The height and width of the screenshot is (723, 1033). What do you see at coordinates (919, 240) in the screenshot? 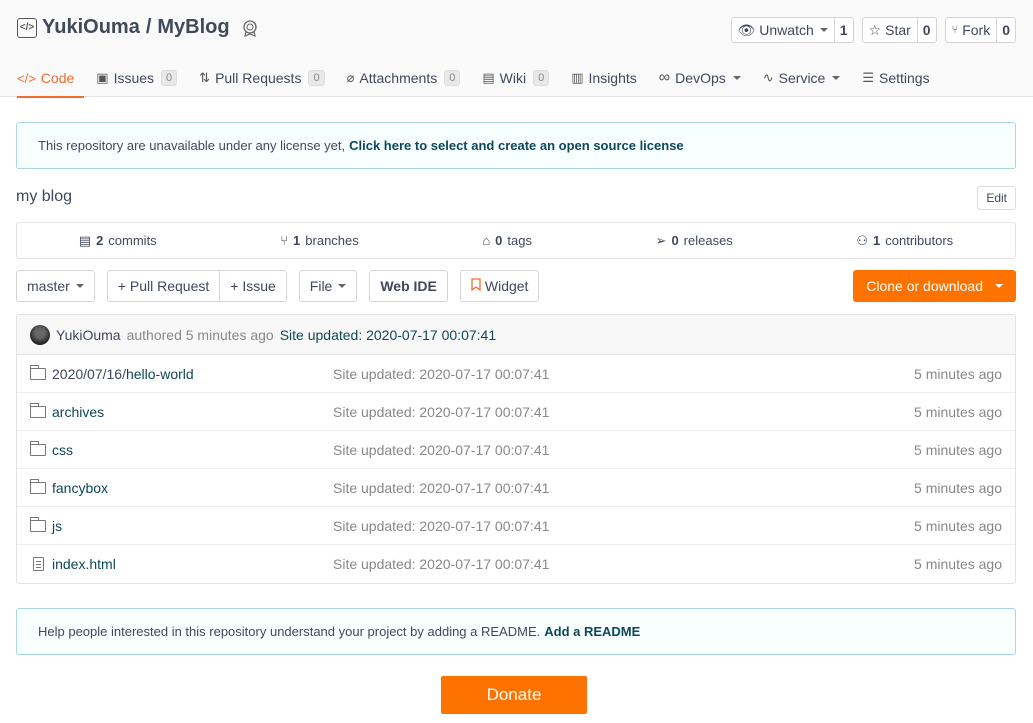
I see `contributors-label: contributors` at bounding box center [919, 240].